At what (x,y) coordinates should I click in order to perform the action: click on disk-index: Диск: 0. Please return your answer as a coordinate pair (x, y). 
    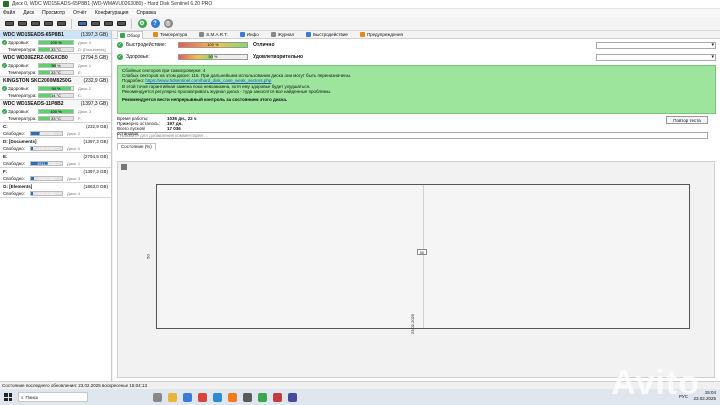
    Looking at the image, I should click on (85, 42).